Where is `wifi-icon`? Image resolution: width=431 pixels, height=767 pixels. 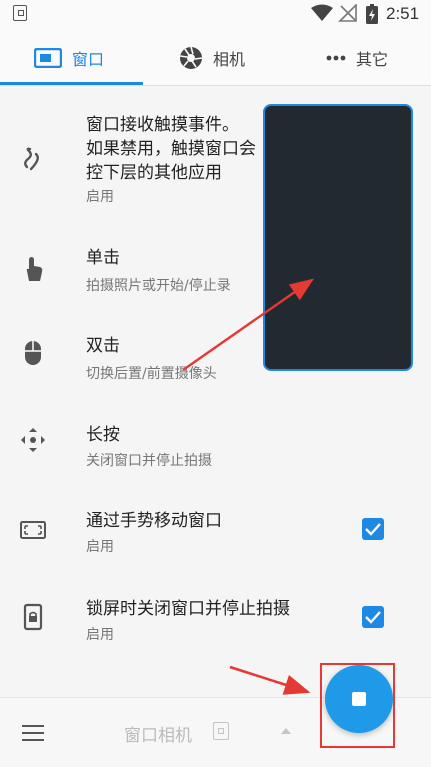 wifi-icon is located at coordinates (322, 12).